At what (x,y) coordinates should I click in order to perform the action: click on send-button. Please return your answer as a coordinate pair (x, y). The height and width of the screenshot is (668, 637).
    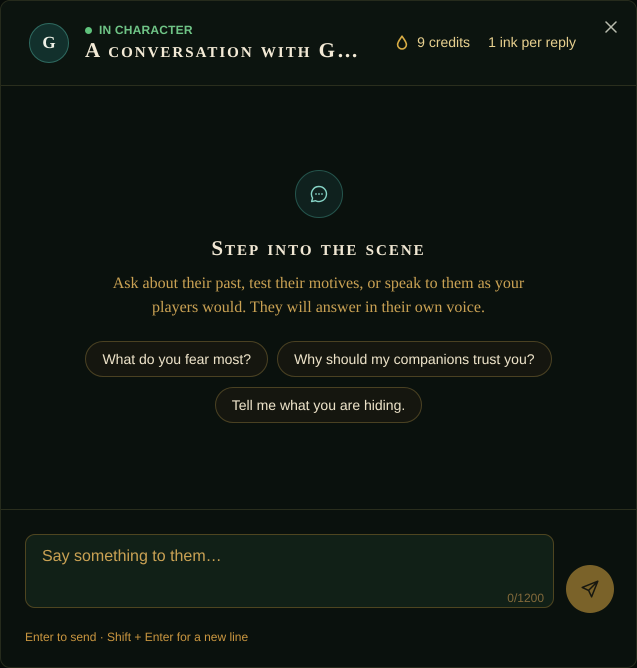
    Looking at the image, I should click on (590, 588).